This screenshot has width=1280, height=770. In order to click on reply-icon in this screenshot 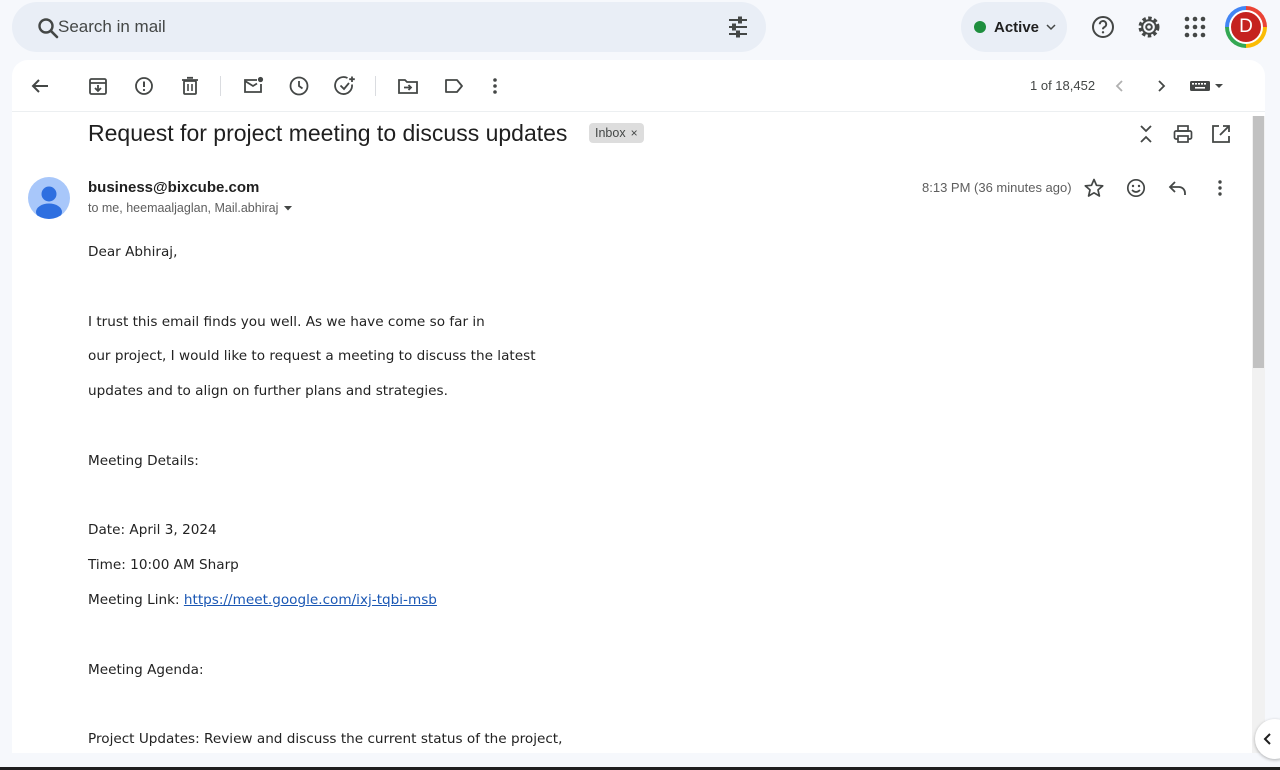, I will do `click(1178, 188)`.